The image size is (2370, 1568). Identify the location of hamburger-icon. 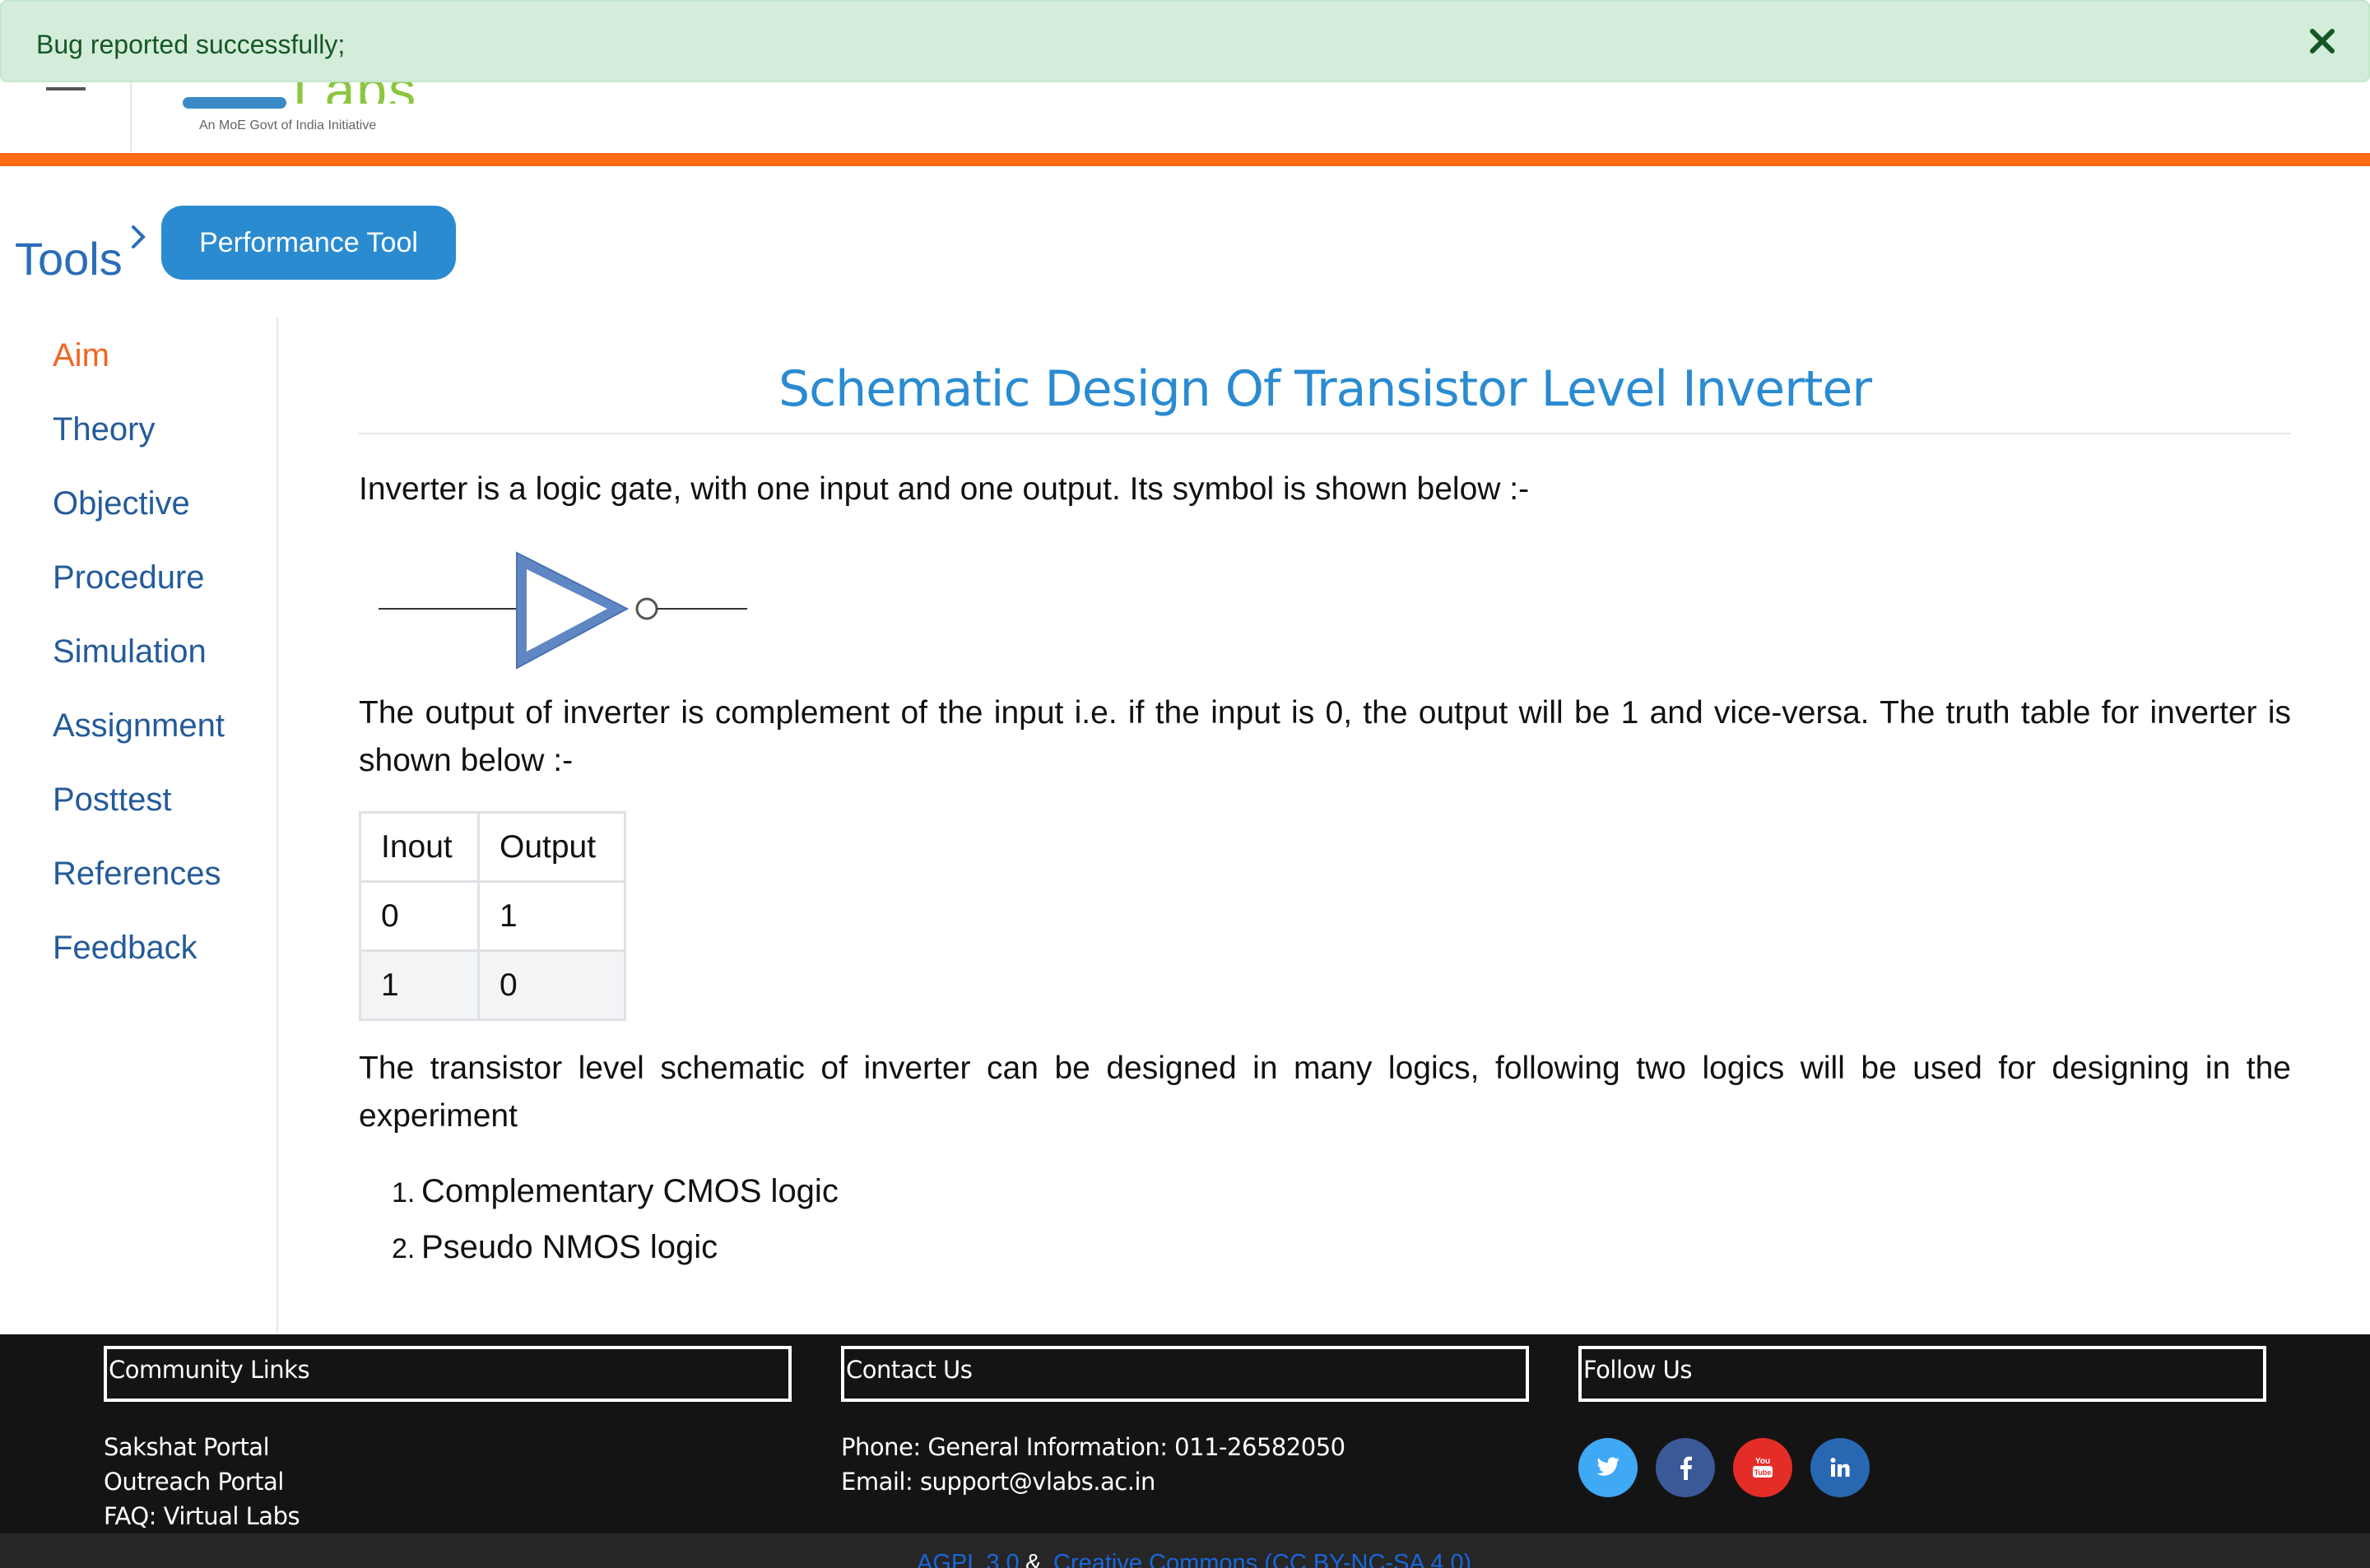
(66, 88).